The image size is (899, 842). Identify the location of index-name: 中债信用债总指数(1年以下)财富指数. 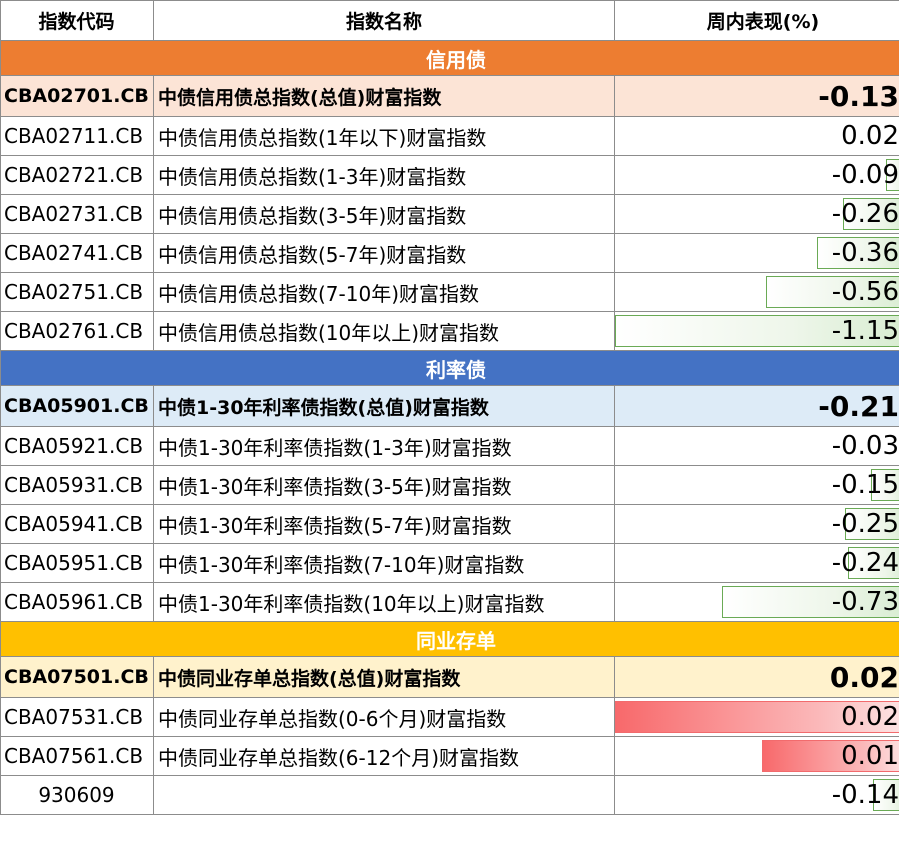
(384, 136).